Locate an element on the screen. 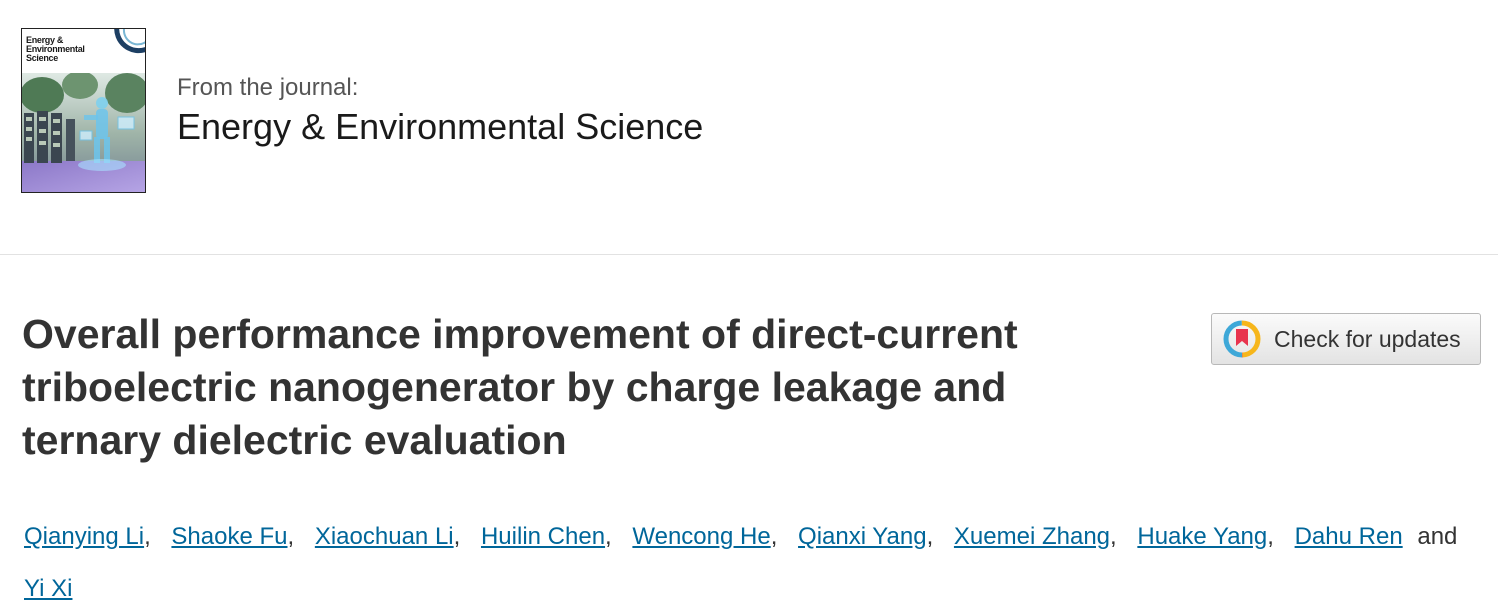 Image resolution: width=1498 pixels, height=615 pixels. cover-artwork is located at coordinates (83, 132).